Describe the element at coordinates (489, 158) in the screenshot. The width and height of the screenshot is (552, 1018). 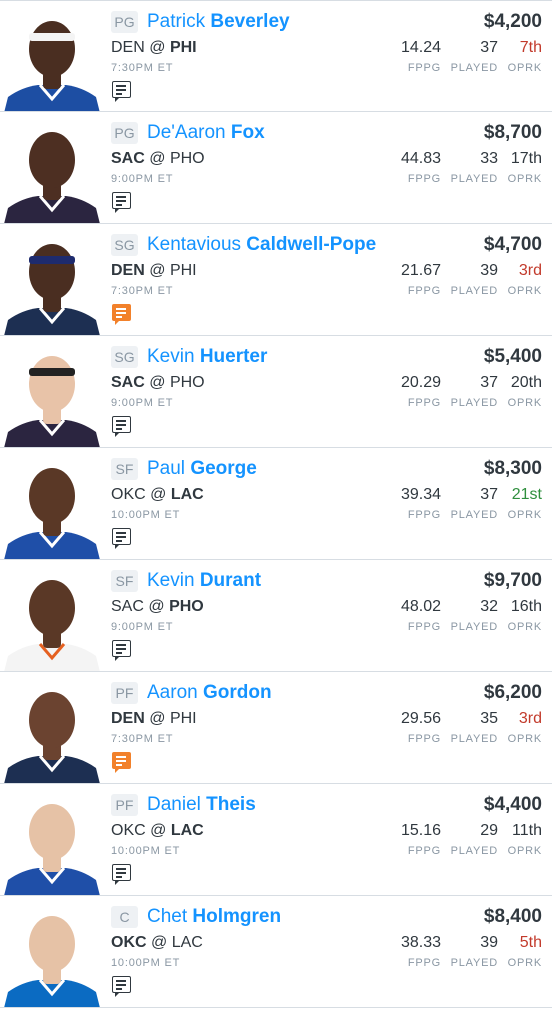
I see `played-value: 33` at that location.